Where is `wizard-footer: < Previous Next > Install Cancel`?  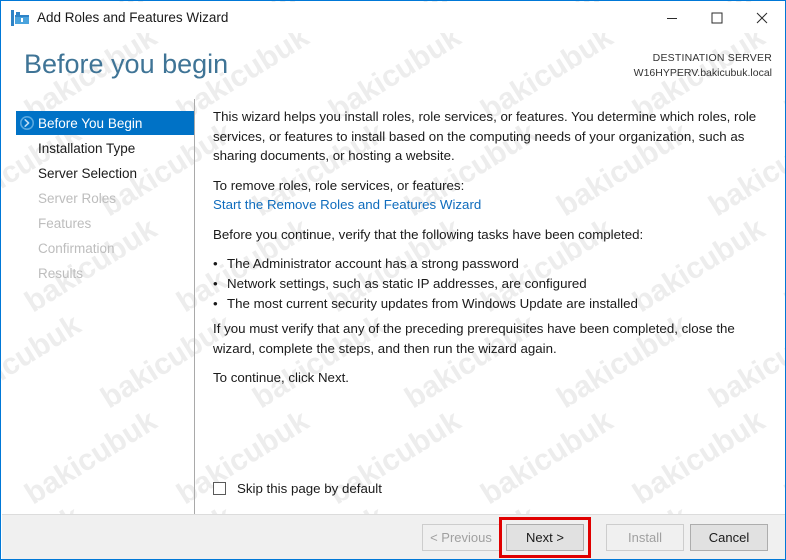
wizard-footer: < Previous Next > Install Cancel is located at coordinates (393, 536).